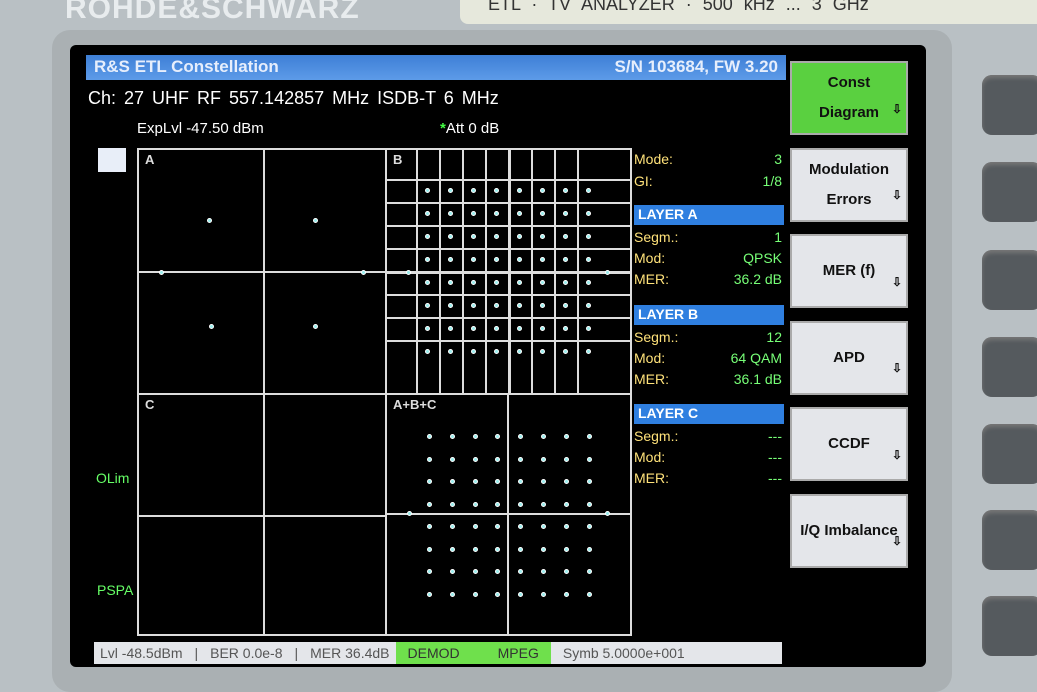 This screenshot has width=1037, height=692. Describe the element at coordinates (708, 457) in the screenshot. I see `layer-mod-row: Mod: ---` at that location.